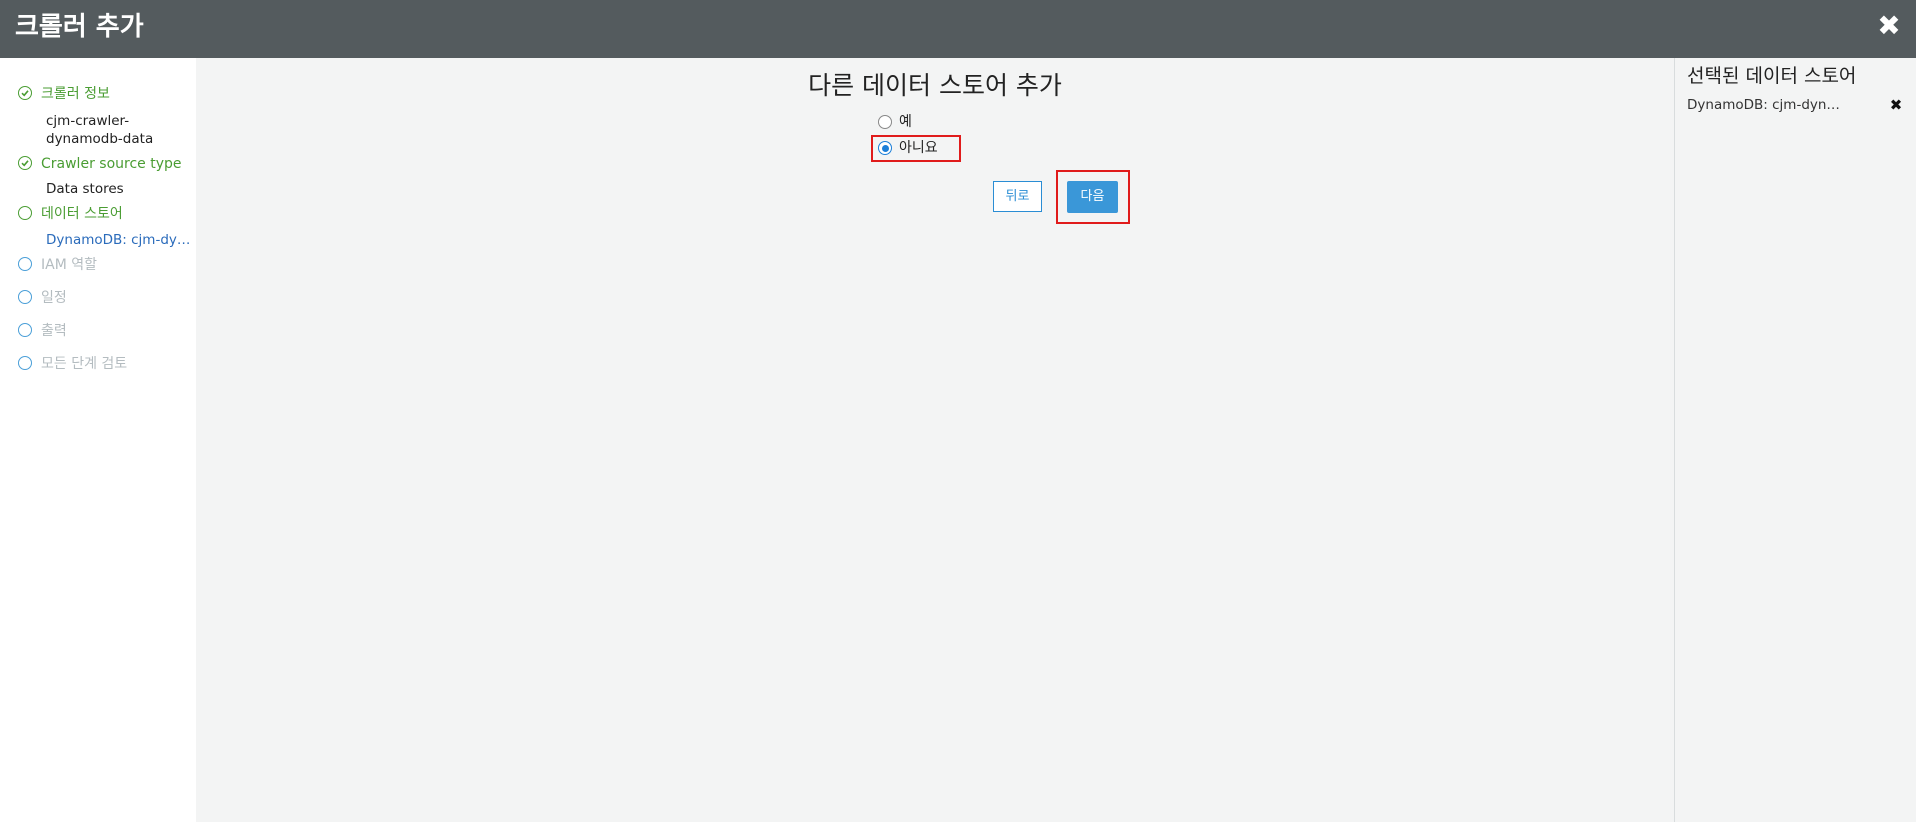 Image resolution: width=1916 pixels, height=822 pixels. I want to click on page-title: 다른 데이터 스토어 추가, so click(935, 85).